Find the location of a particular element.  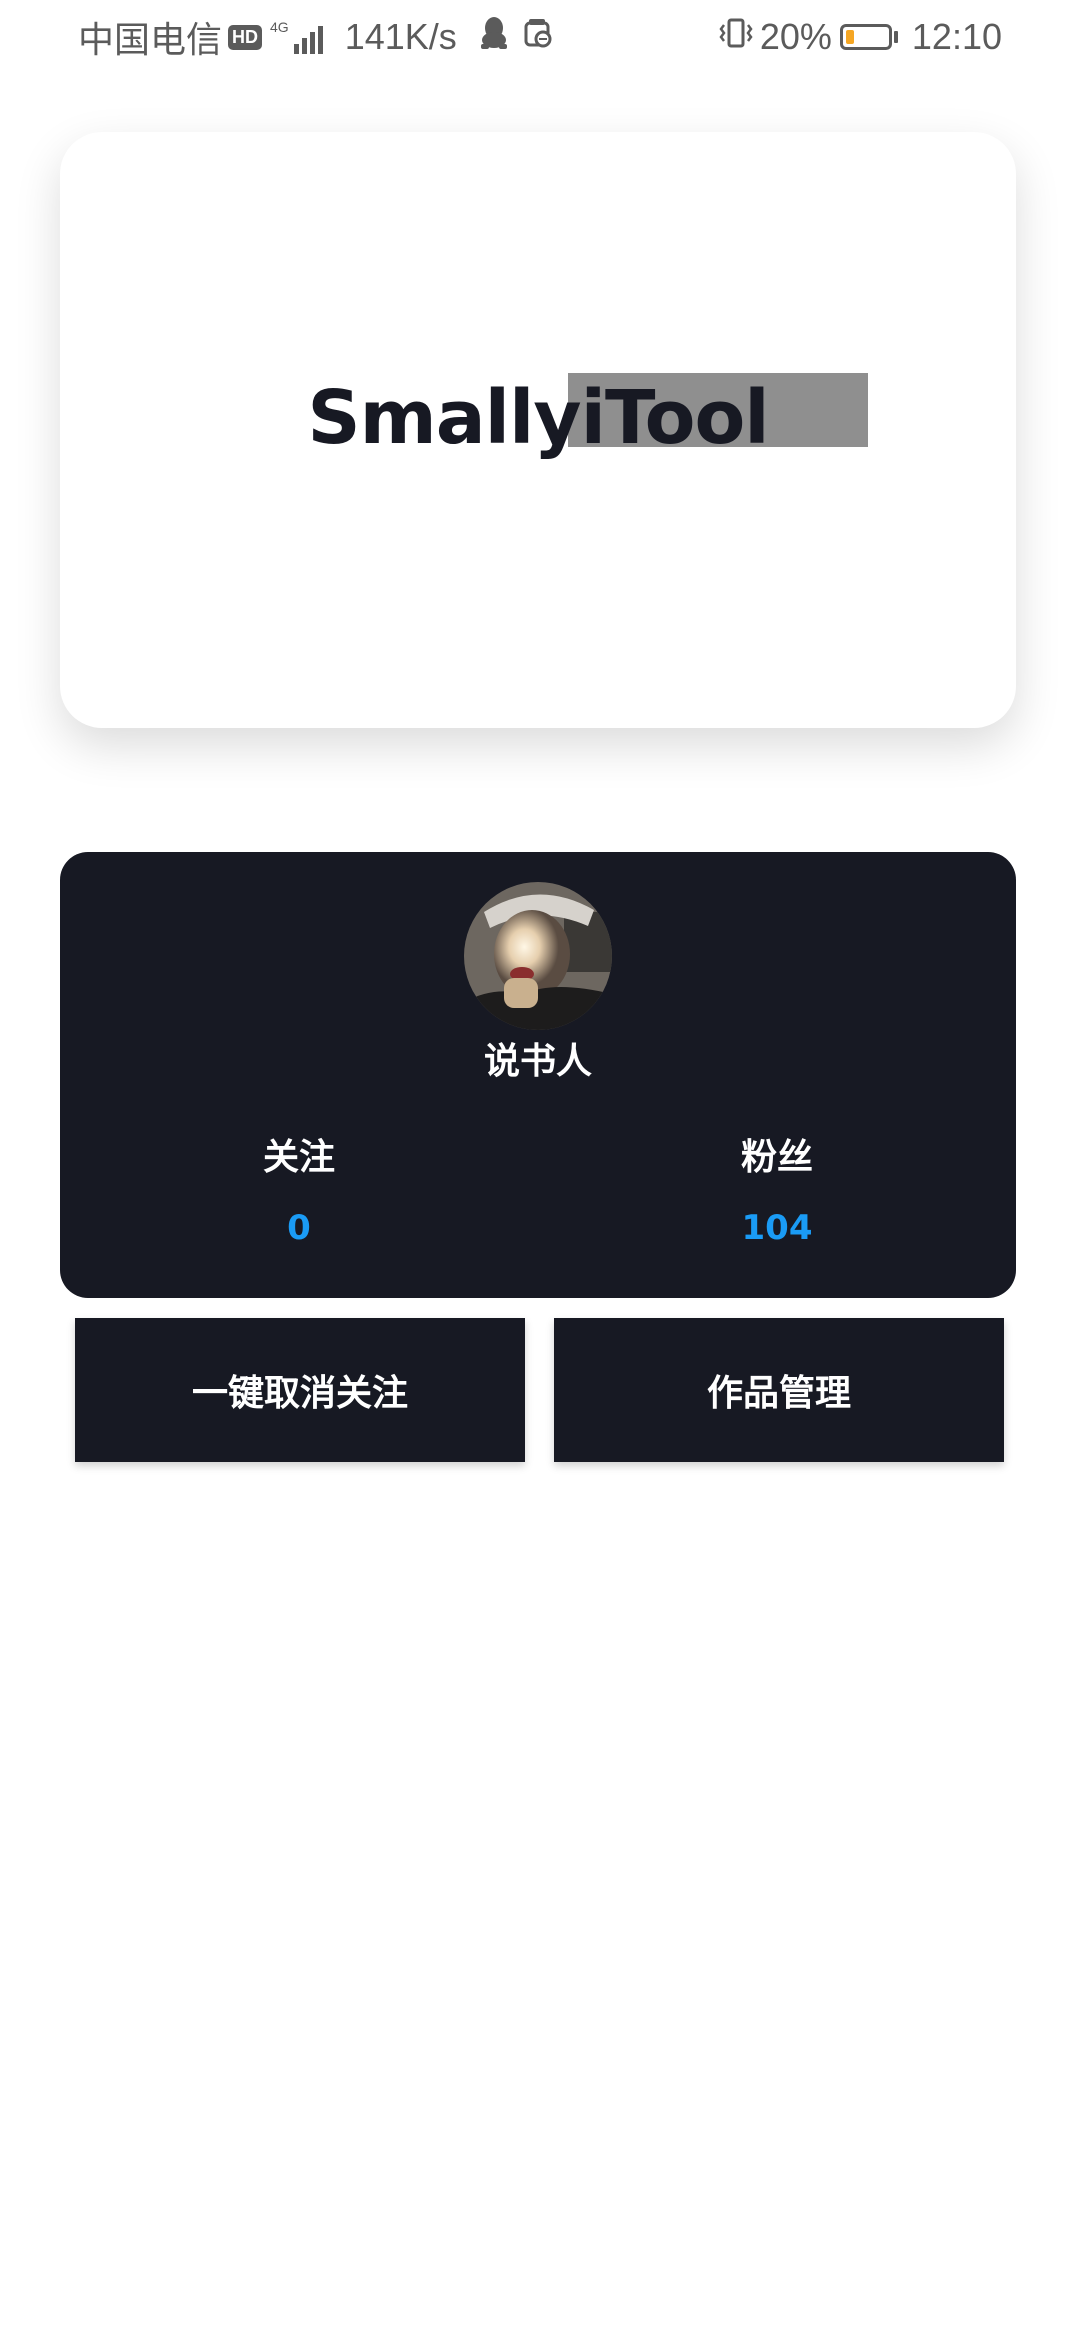

network-type: 4G is located at coordinates (279, 27).